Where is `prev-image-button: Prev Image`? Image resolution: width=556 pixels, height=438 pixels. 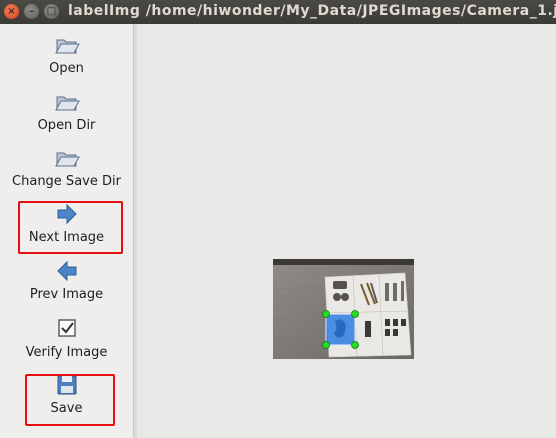 prev-image-button: Prev Image is located at coordinates (66, 281).